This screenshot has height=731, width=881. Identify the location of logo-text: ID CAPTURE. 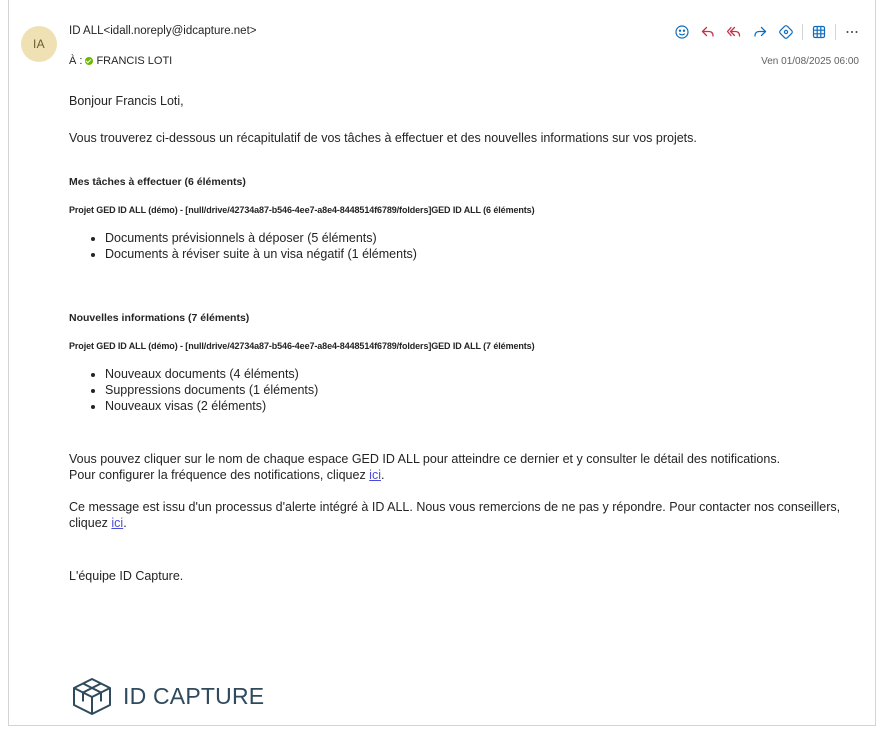
(194, 695).